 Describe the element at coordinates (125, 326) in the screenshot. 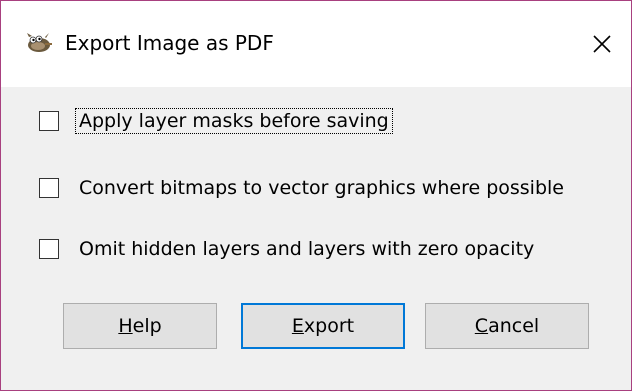

I see `help-mnemonic: H` at that location.